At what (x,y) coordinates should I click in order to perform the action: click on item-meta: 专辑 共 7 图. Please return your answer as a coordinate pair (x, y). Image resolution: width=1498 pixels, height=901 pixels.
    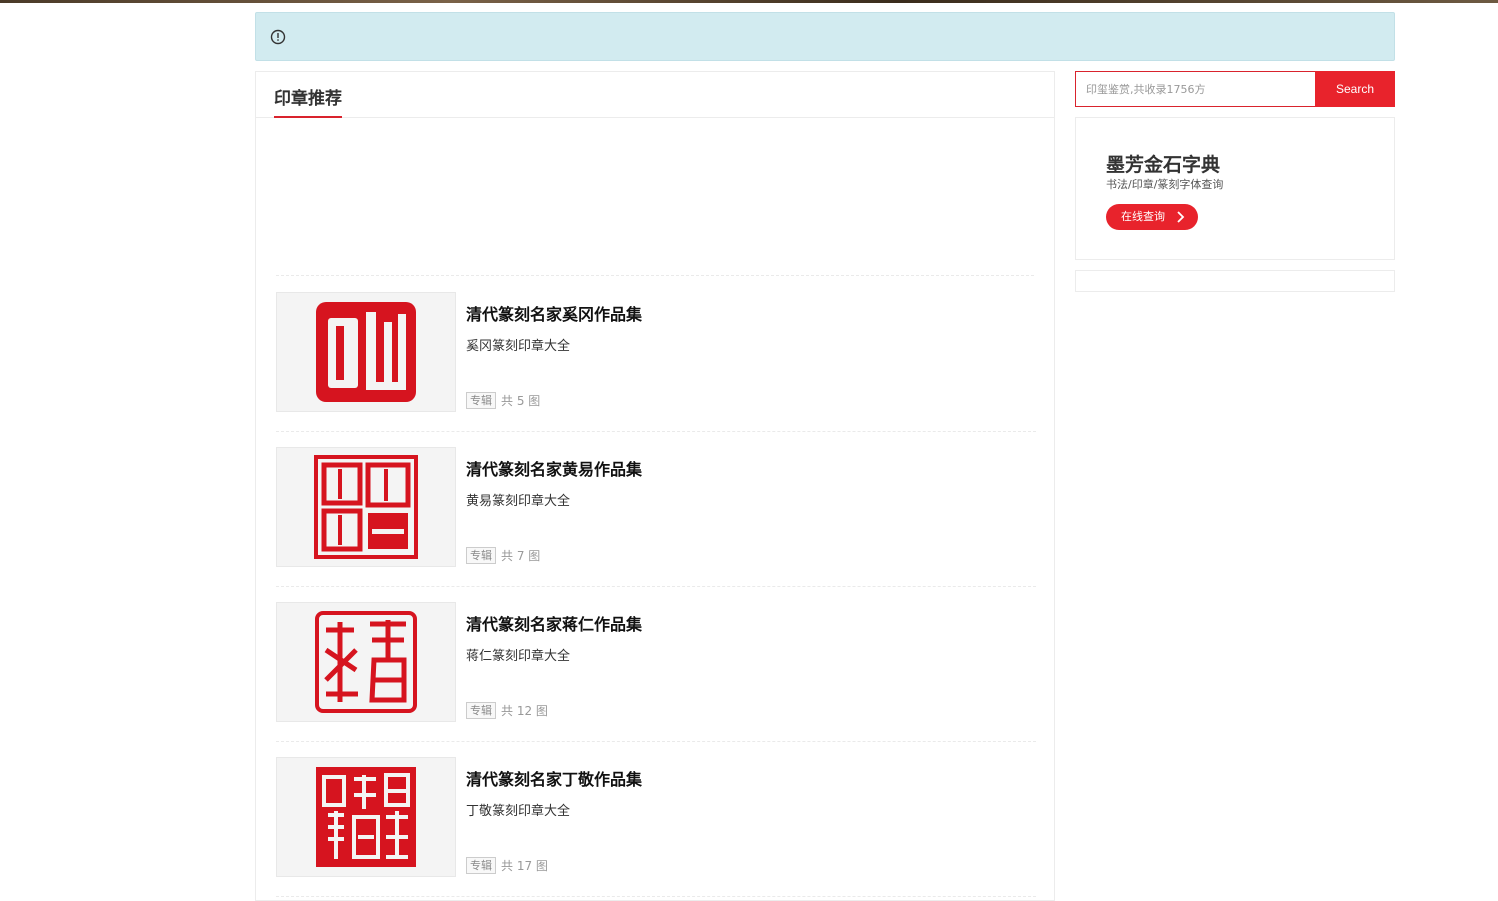
    Looking at the image, I should click on (503, 555).